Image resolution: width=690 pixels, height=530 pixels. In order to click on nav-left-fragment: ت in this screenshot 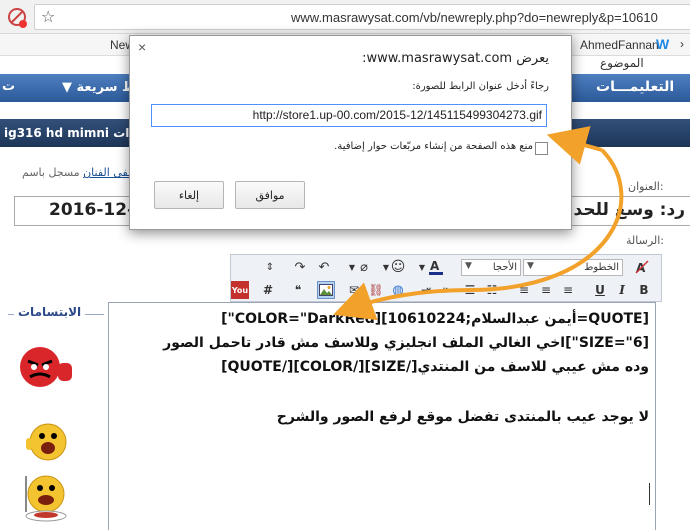, I will do `click(8, 86)`.